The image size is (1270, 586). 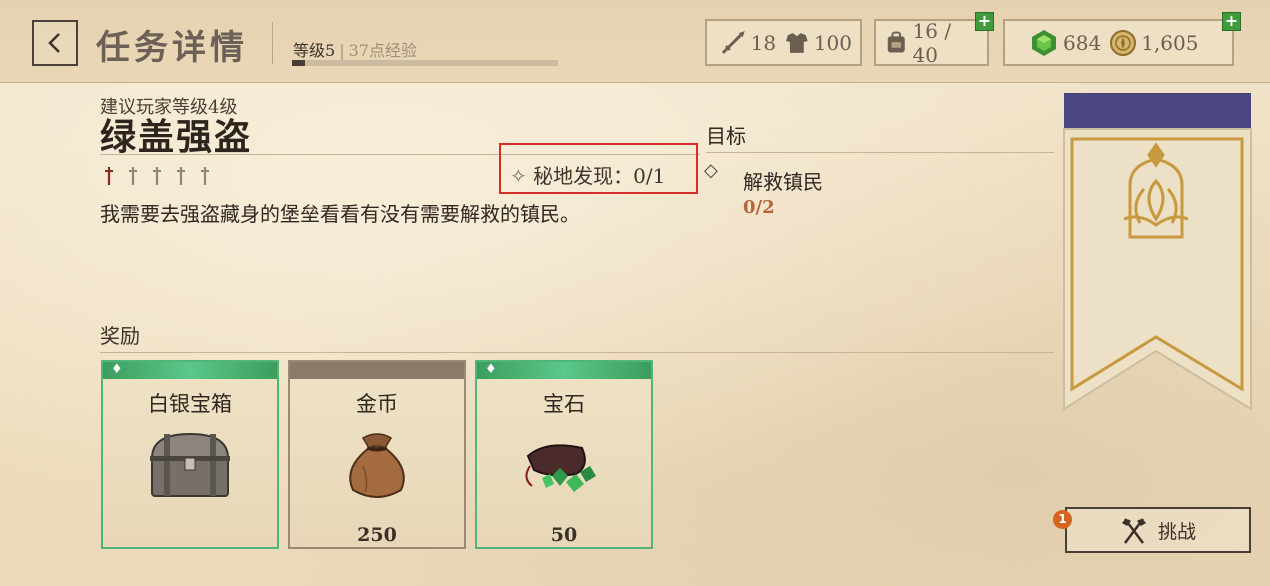 I want to click on xp-bar-fill, so click(x=299, y=63).